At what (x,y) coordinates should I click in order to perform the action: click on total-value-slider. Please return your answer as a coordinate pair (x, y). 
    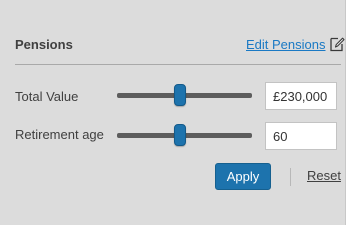
    Looking at the image, I should click on (184, 96).